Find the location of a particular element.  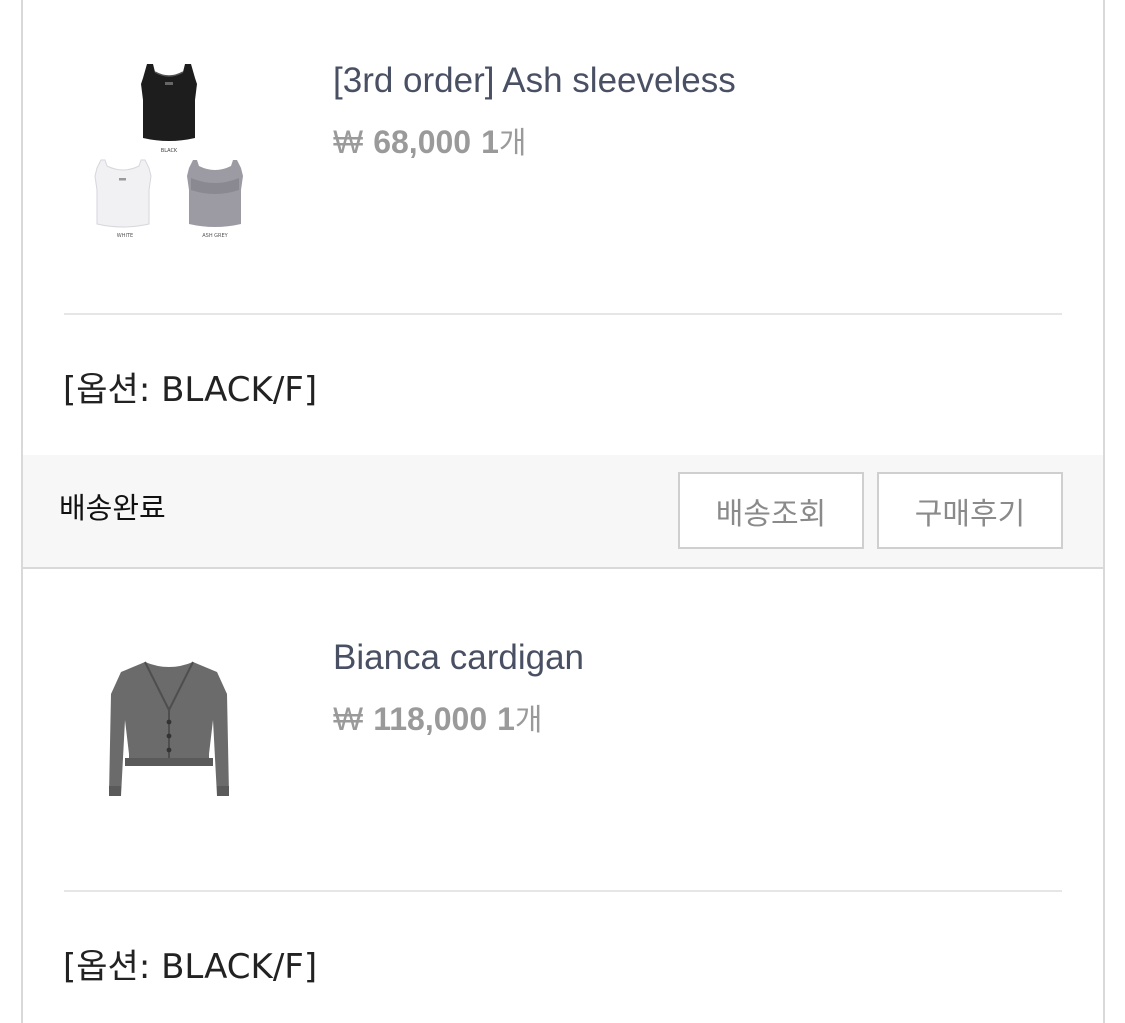

price-quantity: ₩68,000 1개 is located at coordinates (534, 140).